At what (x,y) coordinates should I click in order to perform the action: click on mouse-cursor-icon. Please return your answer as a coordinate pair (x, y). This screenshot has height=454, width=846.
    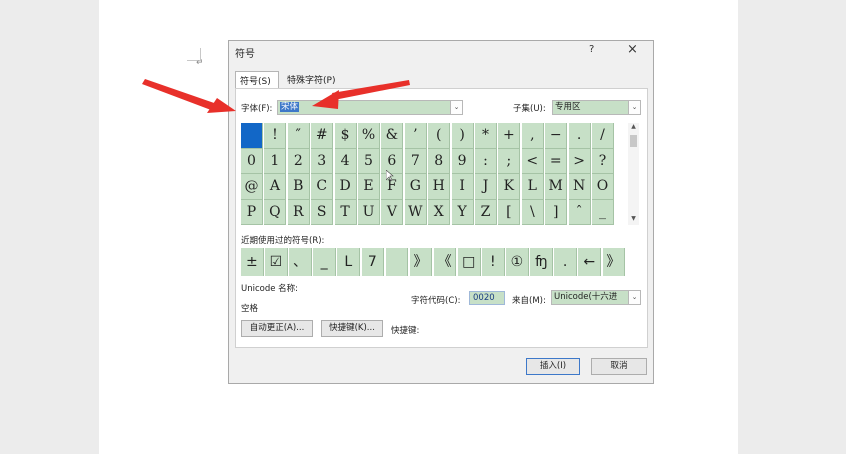
    Looking at the image, I should click on (390, 176).